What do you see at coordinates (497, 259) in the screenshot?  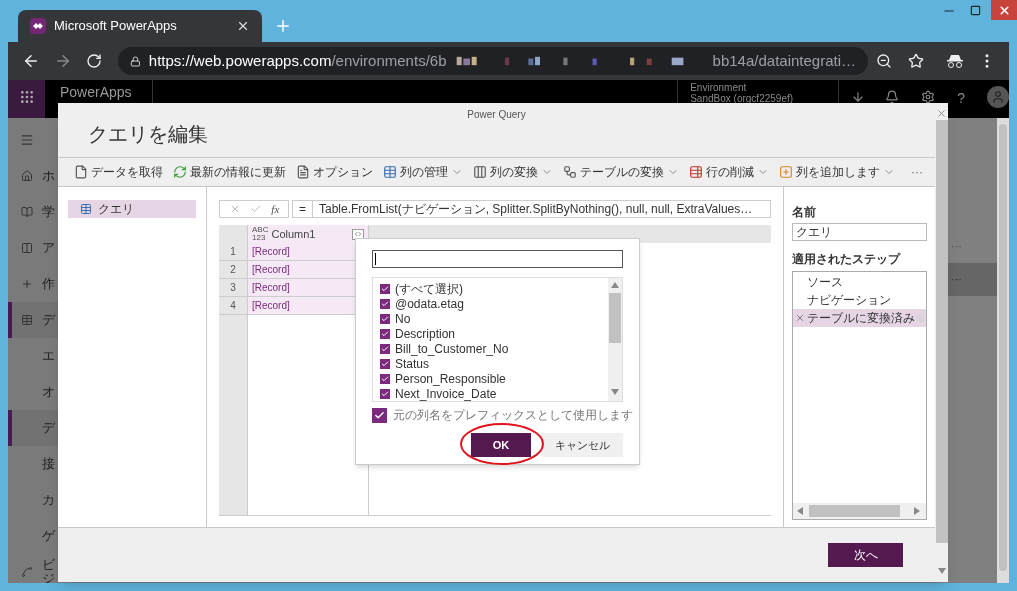 I see `search-field` at bounding box center [497, 259].